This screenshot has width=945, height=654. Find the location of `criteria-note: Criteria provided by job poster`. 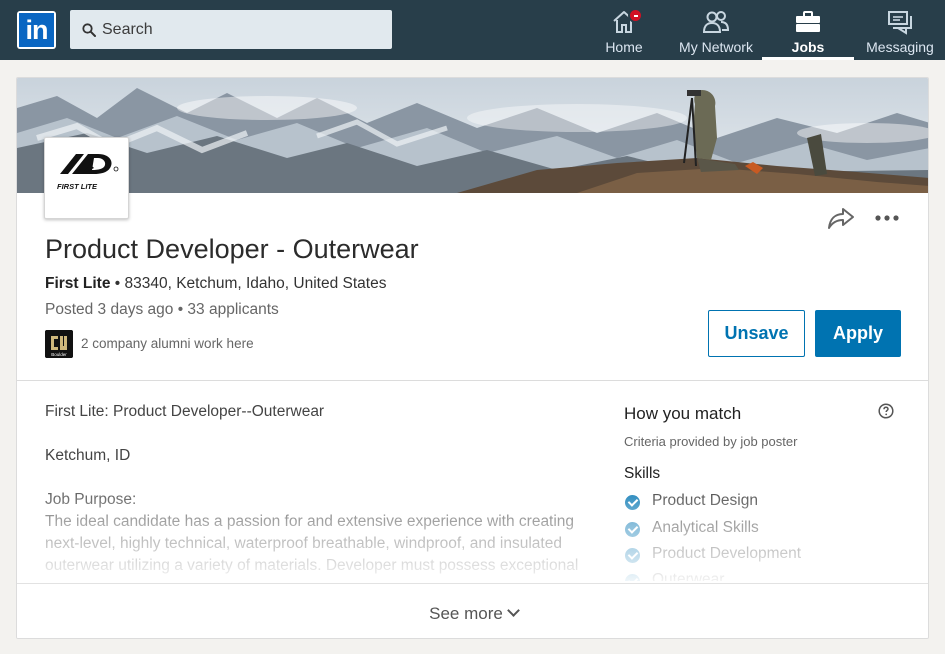

criteria-note: Criteria provided by job poster is located at coordinates (711, 441).